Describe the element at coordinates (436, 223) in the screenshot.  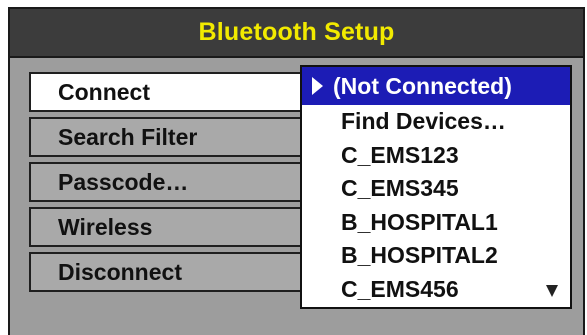
I see `dropdown-option-device: B_HOSPITAL1` at that location.